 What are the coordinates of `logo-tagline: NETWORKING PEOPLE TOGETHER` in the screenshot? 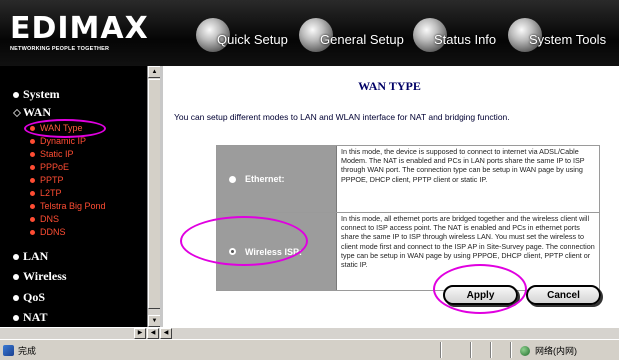 It's located at (60, 49).